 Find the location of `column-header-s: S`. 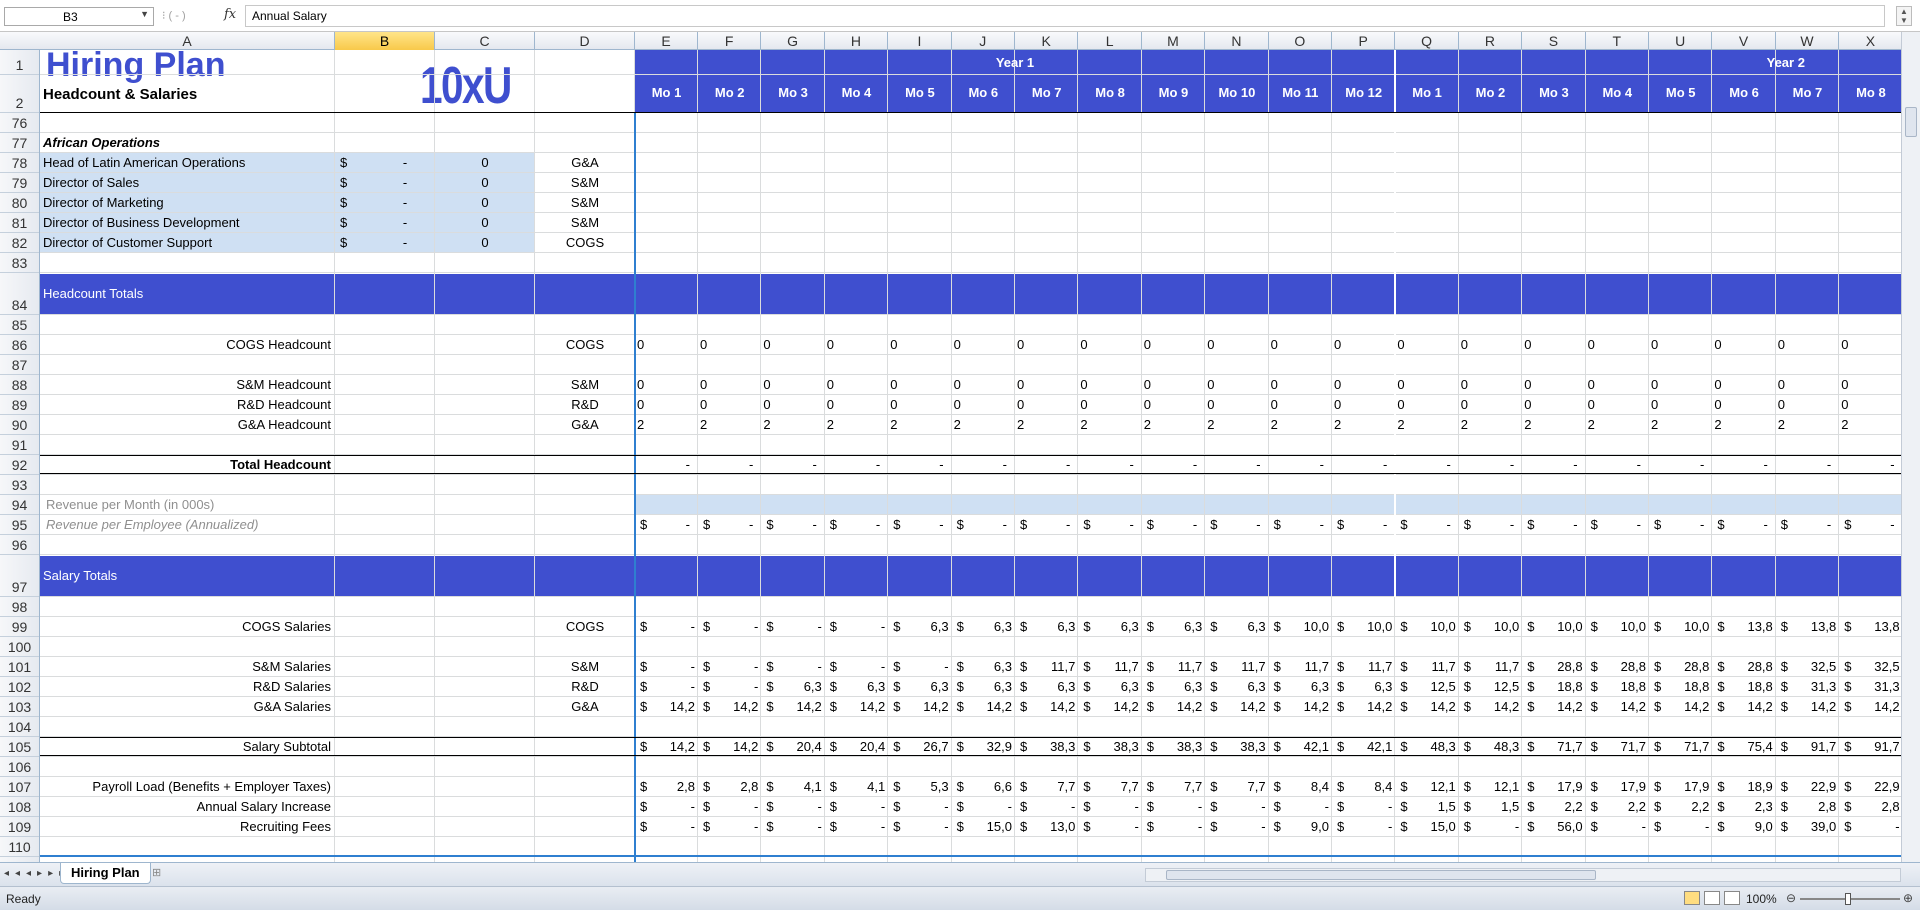

column-header-s: S is located at coordinates (1554, 41).